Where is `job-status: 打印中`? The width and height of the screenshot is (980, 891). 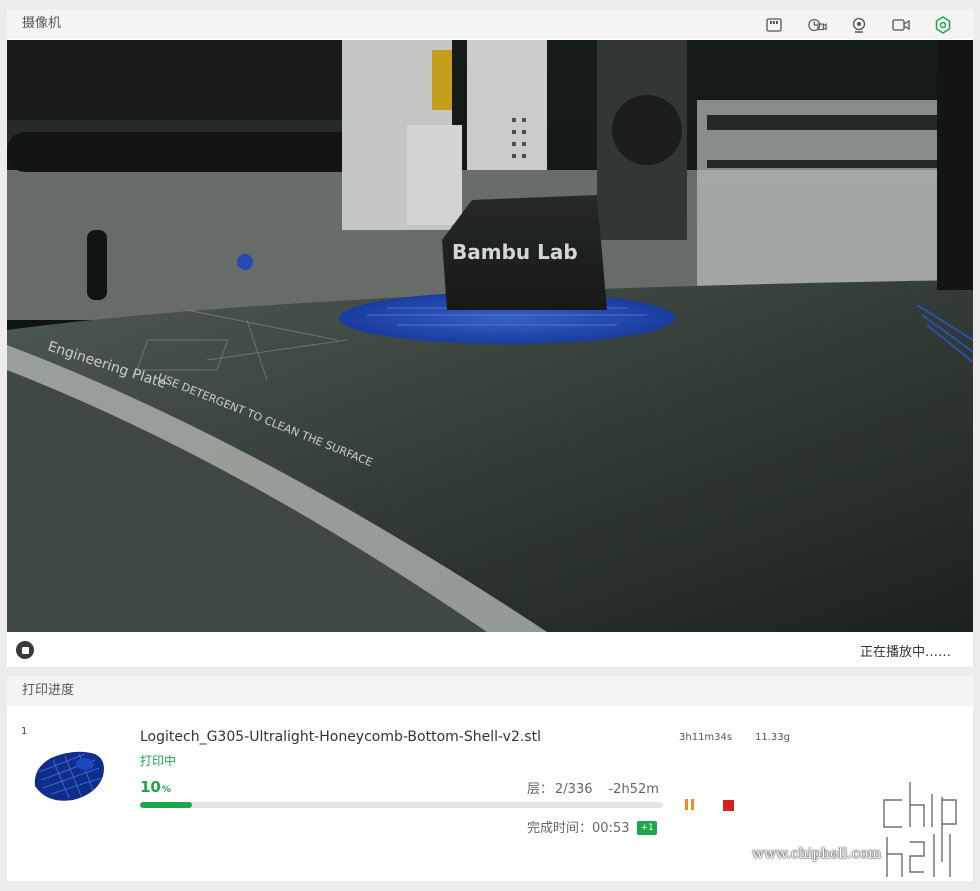 job-status: 打印中 is located at coordinates (158, 761).